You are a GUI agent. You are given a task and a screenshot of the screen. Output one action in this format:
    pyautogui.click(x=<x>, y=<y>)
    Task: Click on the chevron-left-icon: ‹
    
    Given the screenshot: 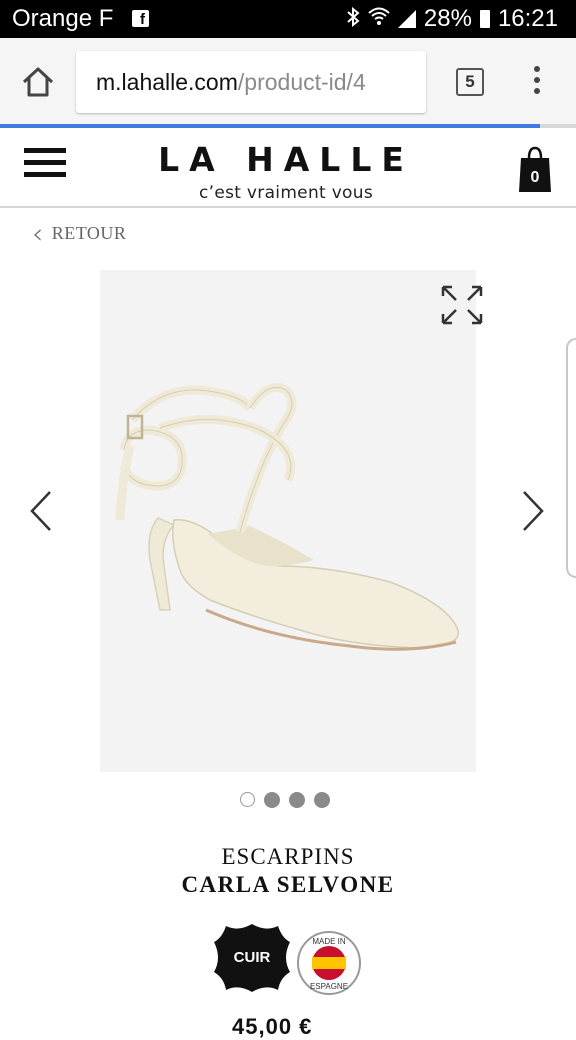 What is the action you would take?
    pyautogui.click(x=38, y=233)
    